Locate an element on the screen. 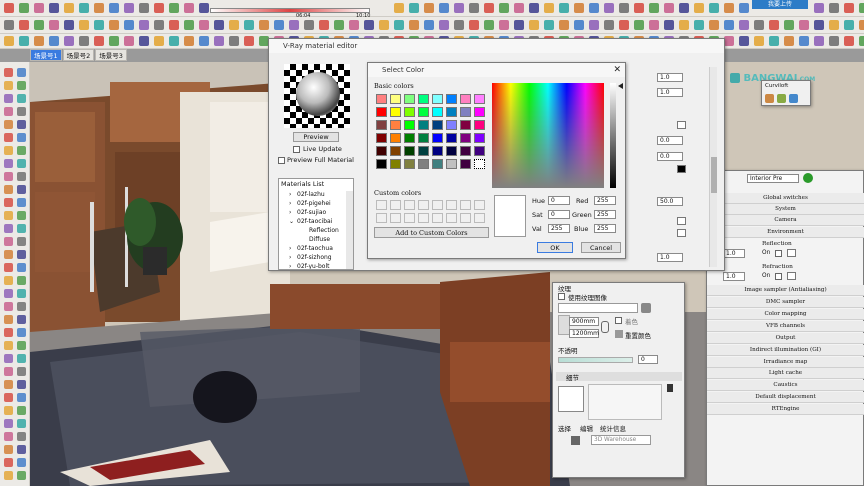 This screenshot has width=864, height=486. luminance-arrow-icon is located at coordinates (620, 86).